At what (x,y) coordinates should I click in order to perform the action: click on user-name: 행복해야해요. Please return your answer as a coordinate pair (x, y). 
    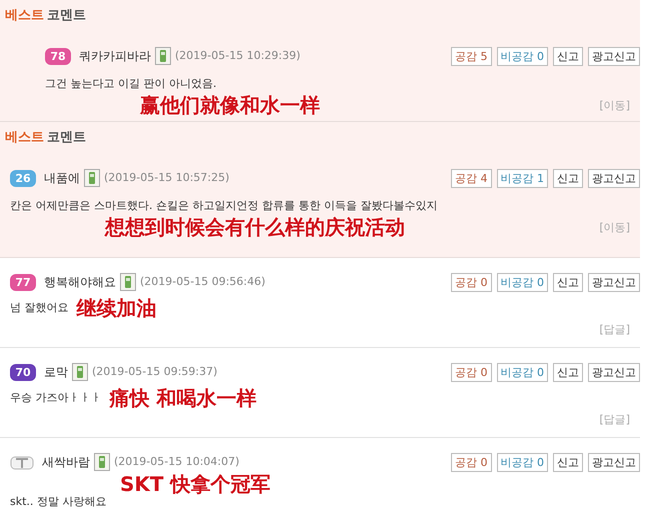
    Looking at the image, I should click on (80, 282).